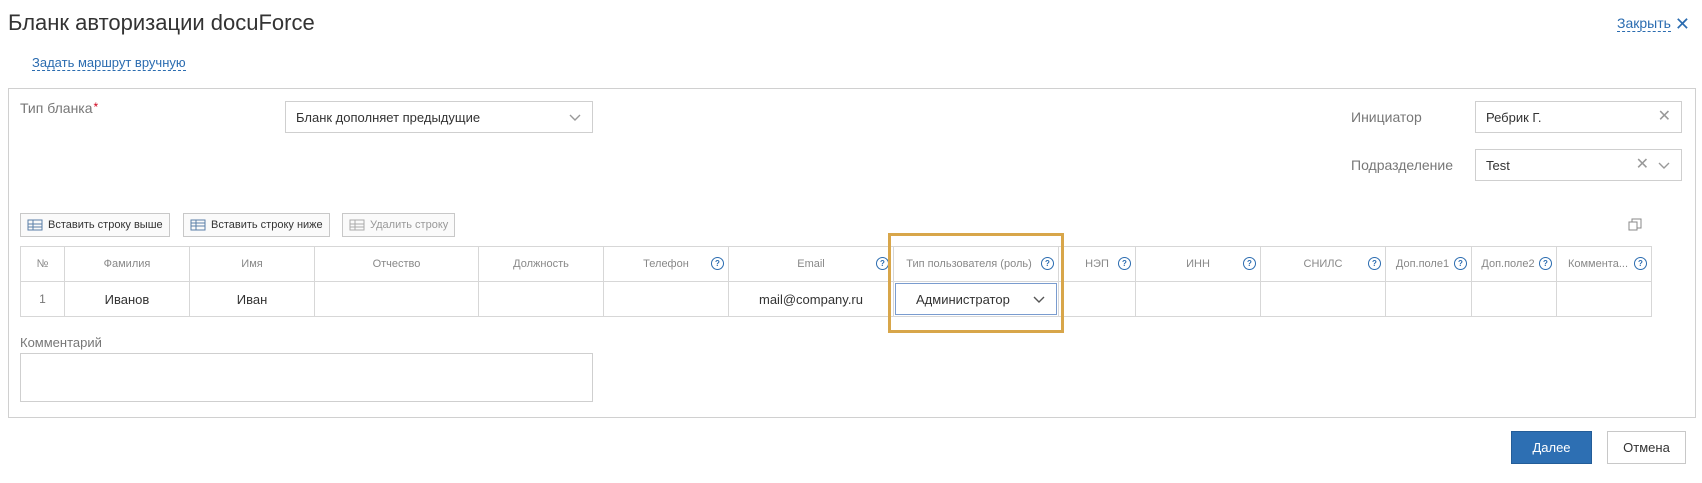  I want to click on blank-type-label: Тип бланка*, so click(59, 108).